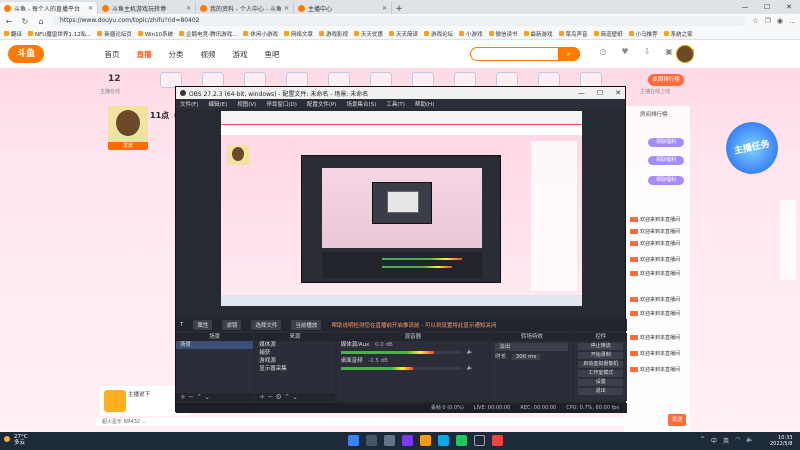  Describe the element at coordinates (294, 353) in the screenshot. I see `source-item: 捕获` at that location.